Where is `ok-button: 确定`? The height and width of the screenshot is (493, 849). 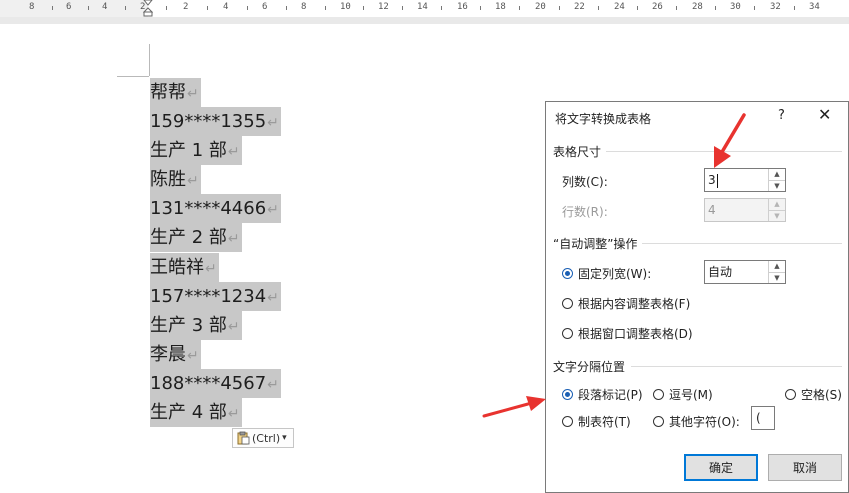
ok-button: 确定 is located at coordinates (721, 467).